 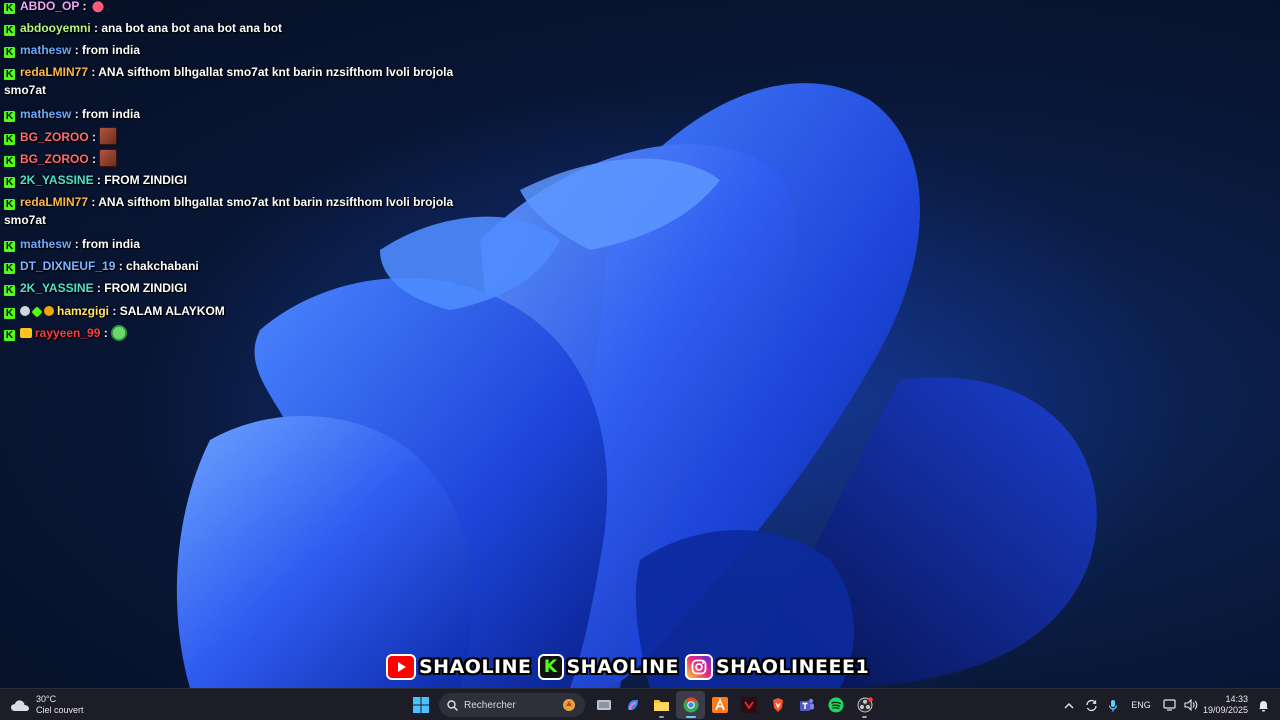 What do you see at coordinates (25, 311) in the screenshot?
I see `verified-badge-icon` at bounding box center [25, 311].